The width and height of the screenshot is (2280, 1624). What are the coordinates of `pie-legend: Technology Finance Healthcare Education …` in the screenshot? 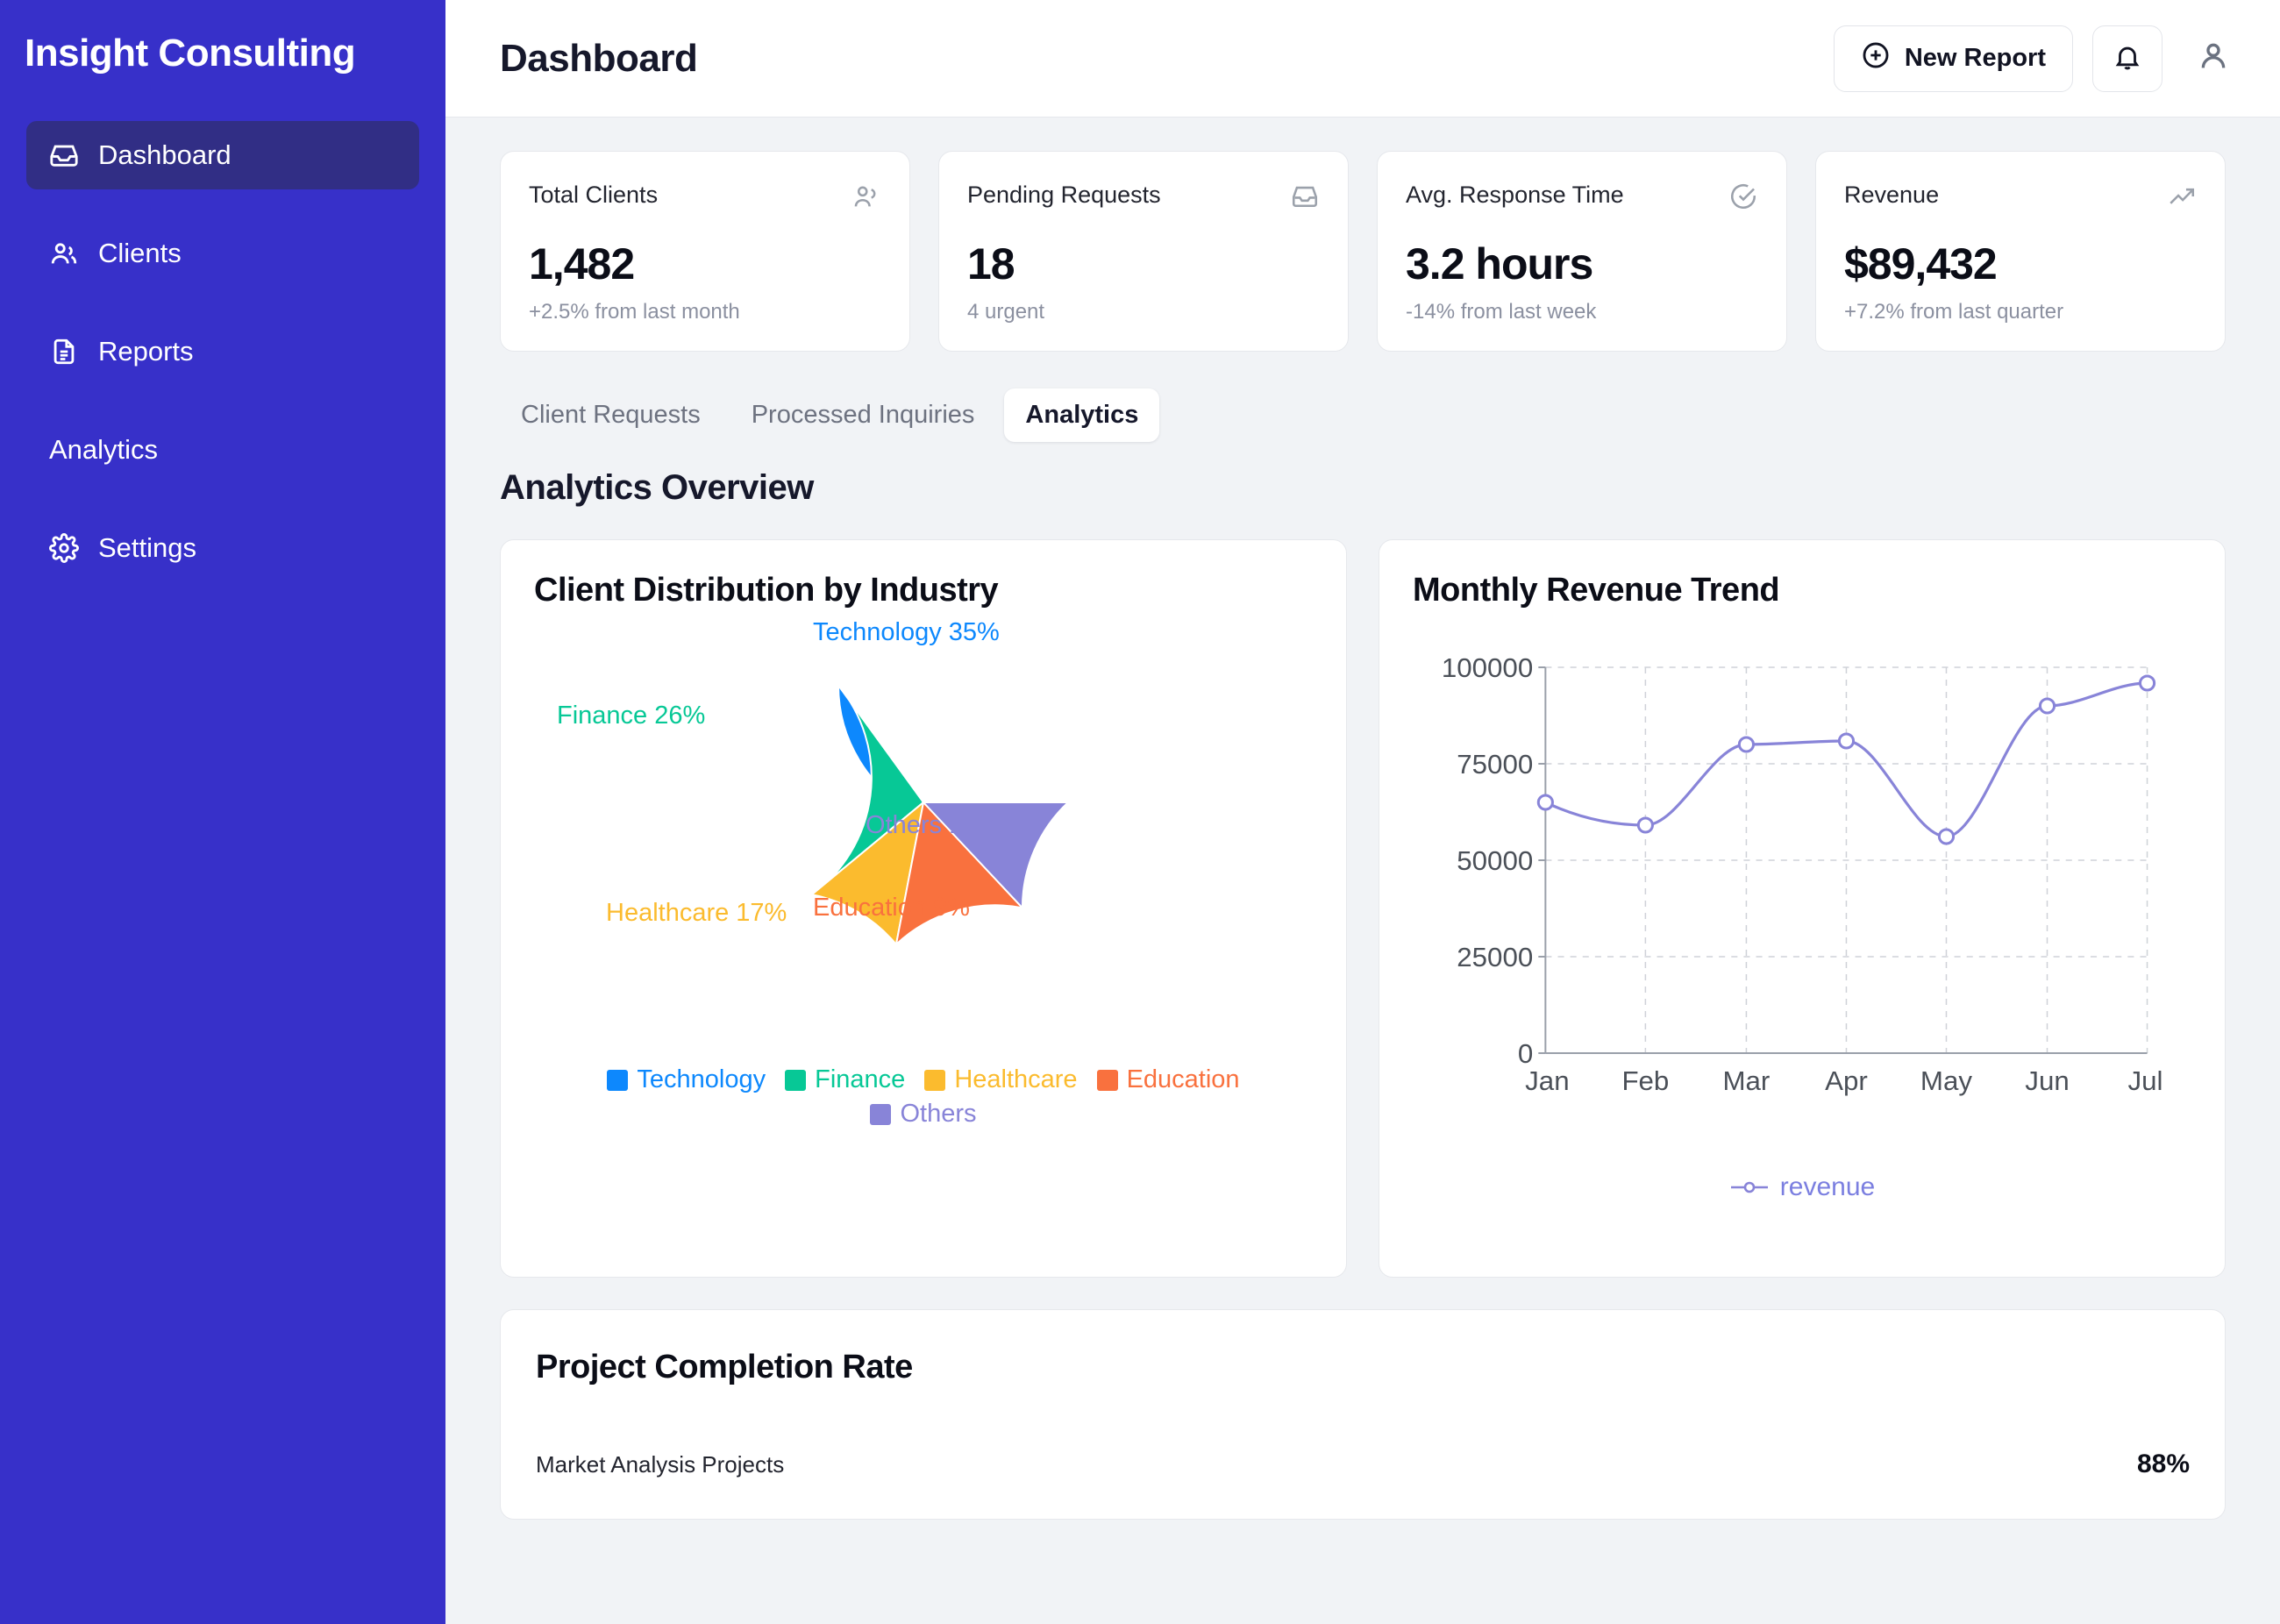 It's located at (923, 1097).